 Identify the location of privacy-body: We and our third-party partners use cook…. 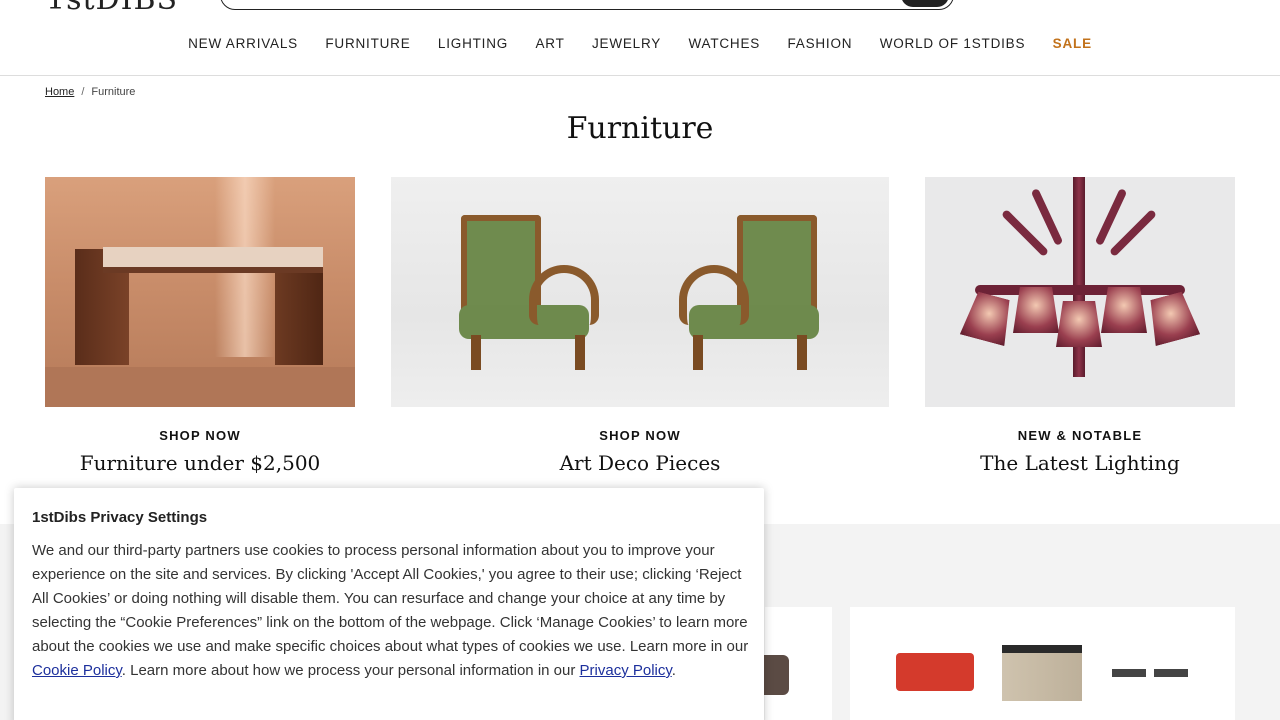
(391, 611).